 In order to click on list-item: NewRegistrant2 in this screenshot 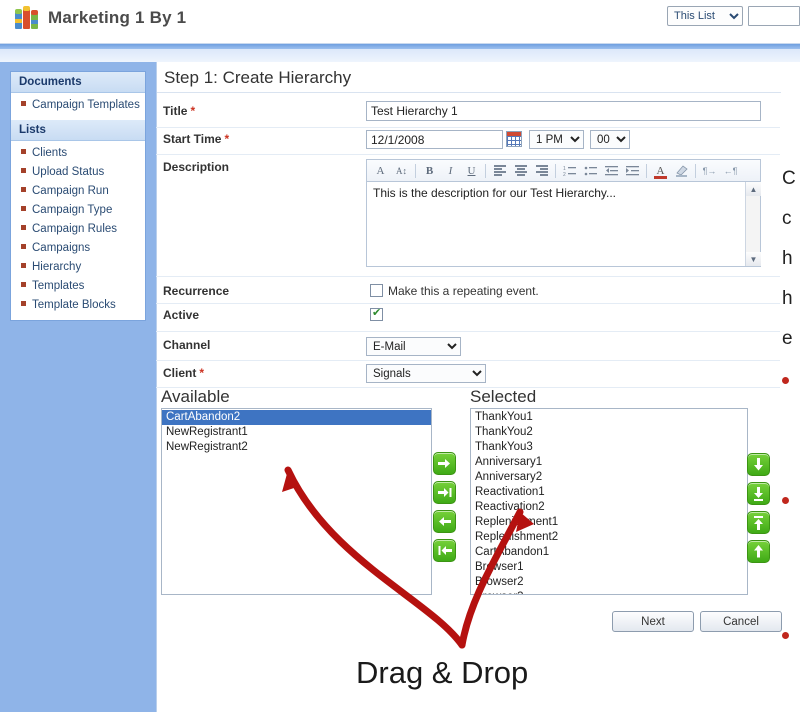, I will do `click(296, 447)`.